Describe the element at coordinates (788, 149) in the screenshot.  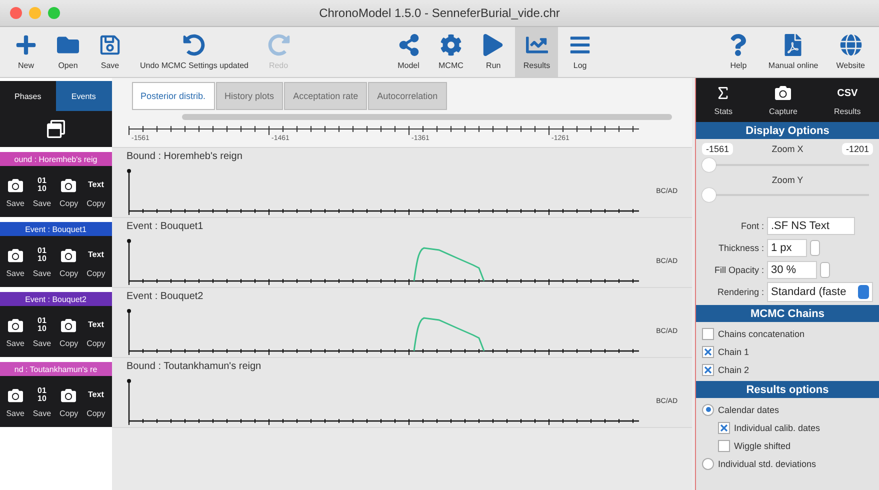
I see `zoom-label: Zoom X` at that location.